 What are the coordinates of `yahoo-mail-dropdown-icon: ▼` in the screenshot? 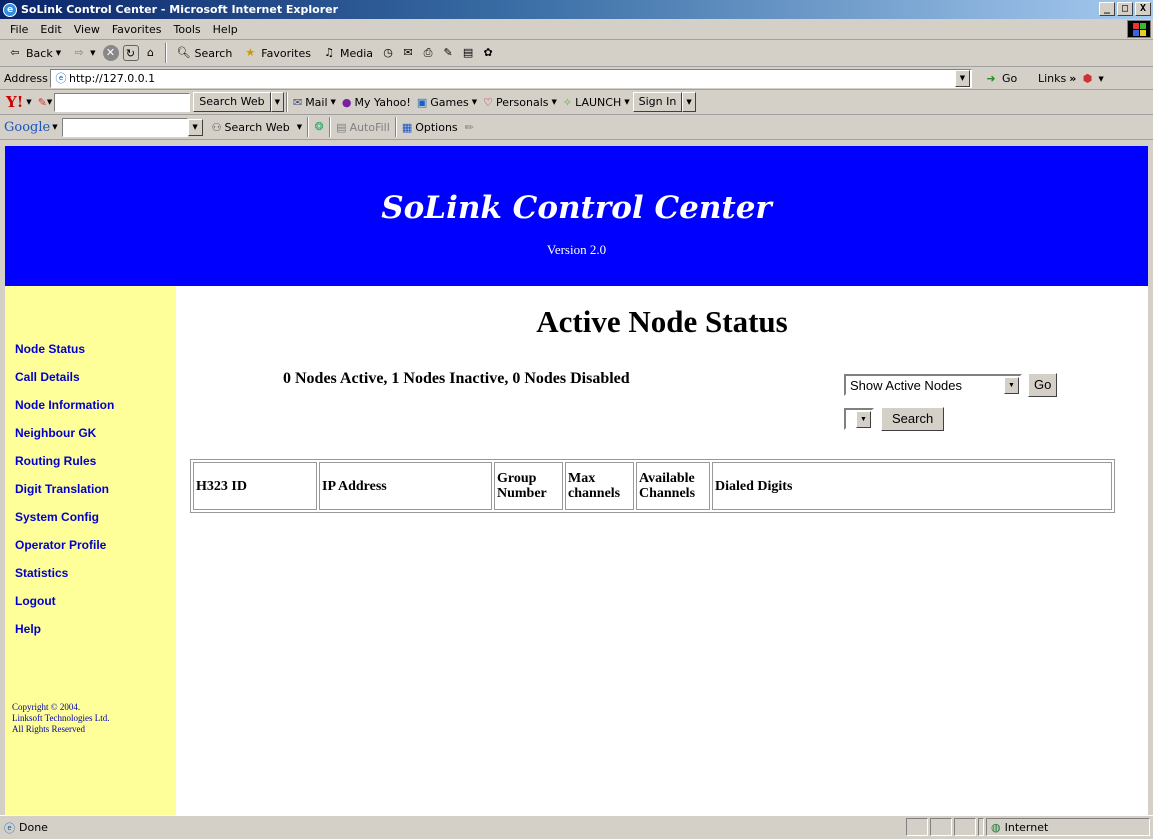 It's located at (333, 102).